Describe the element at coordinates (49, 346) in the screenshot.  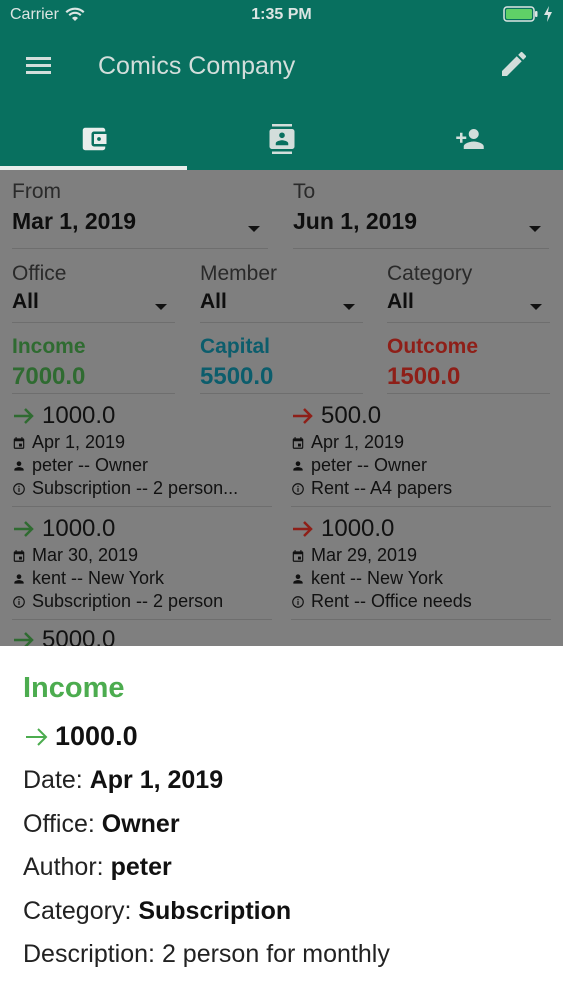
I see `income-summary-label: Income` at that location.